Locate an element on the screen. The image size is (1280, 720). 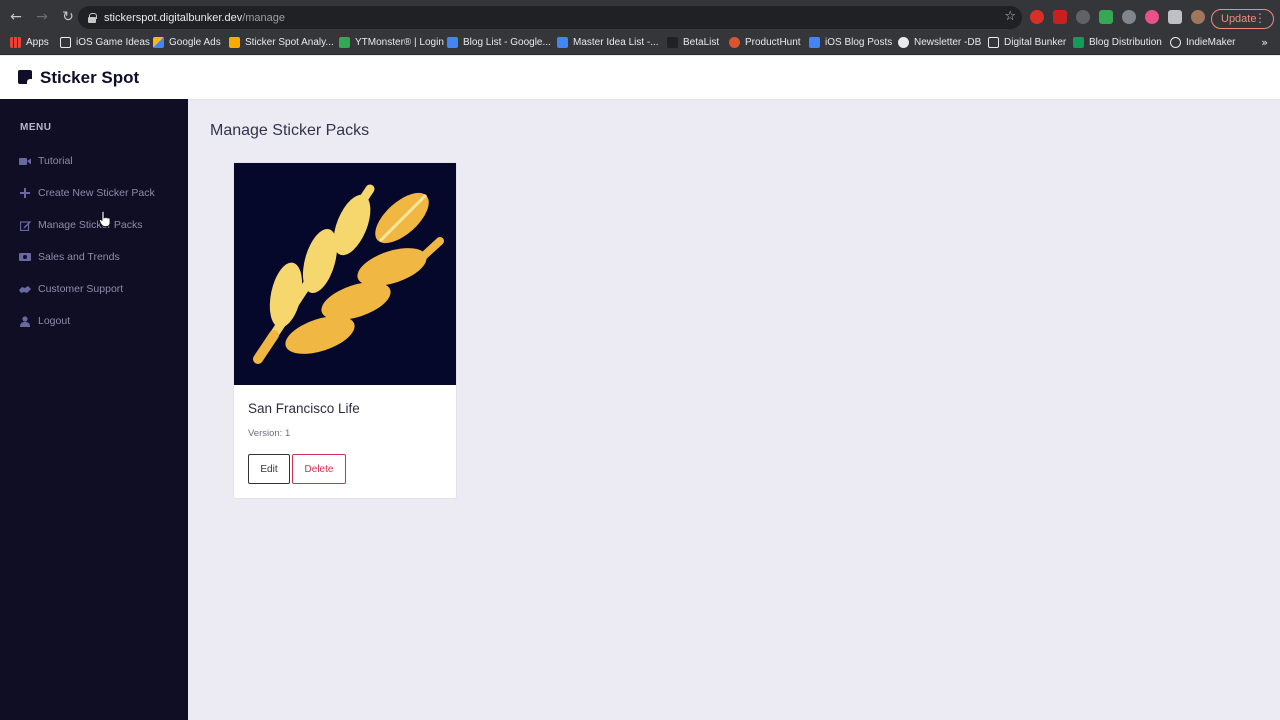
bookmark-apps: Apps is located at coordinates (29, 42).